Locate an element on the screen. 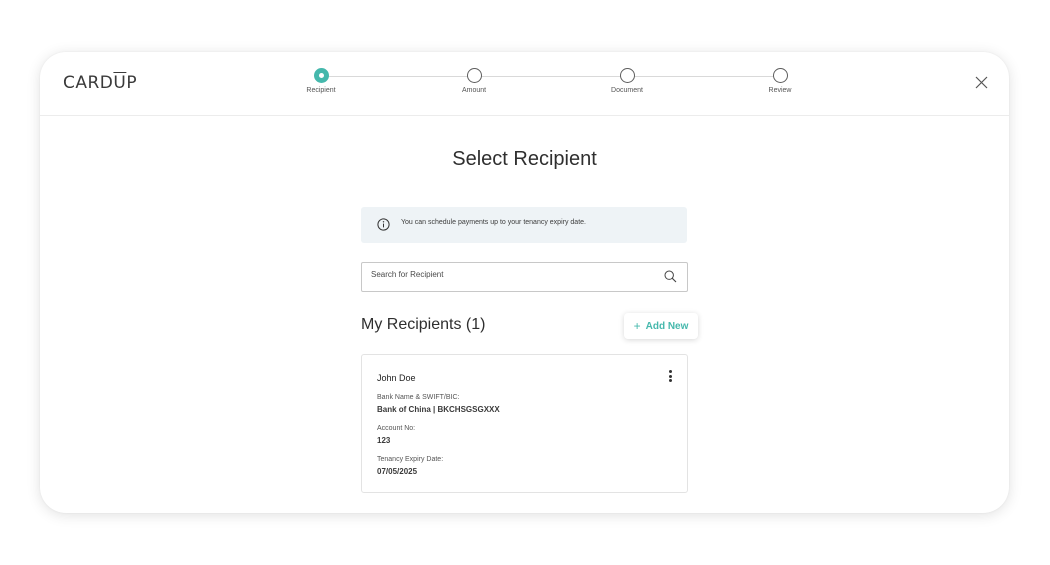 The height and width of the screenshot is (565, 1050). expiry-label: Tenancy Expiry Date: is located at coordinates (410, 459).